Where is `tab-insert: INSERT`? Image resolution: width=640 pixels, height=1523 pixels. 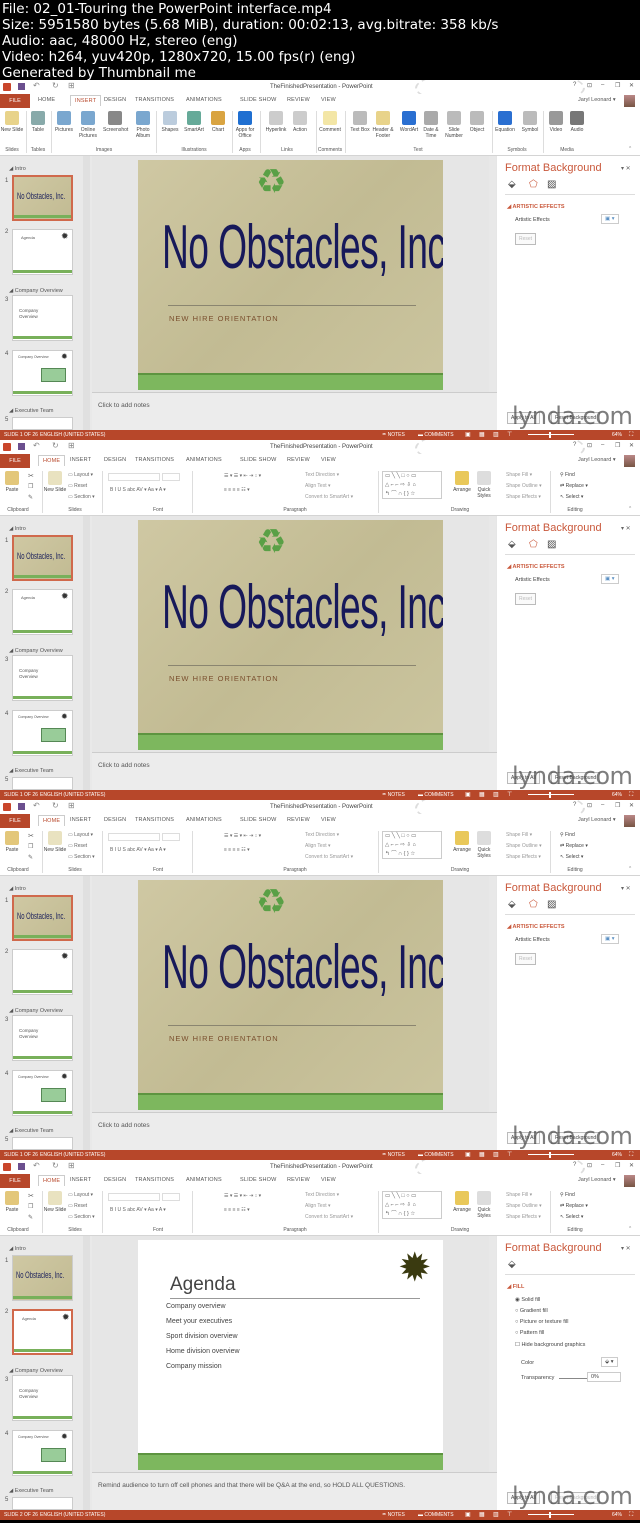
tab-insert: INSERT is located at coordinates (80, 1180).